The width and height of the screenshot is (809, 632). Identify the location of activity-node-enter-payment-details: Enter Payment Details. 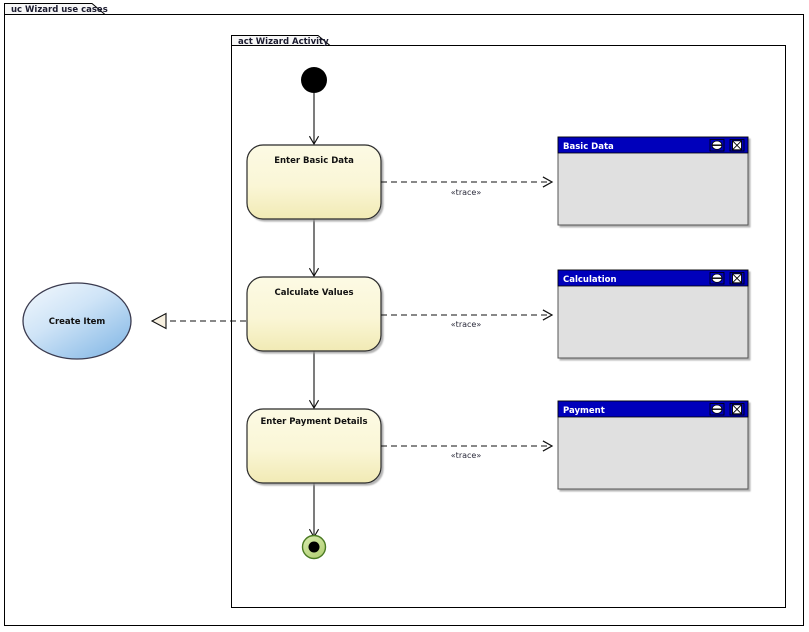
(314, 446).